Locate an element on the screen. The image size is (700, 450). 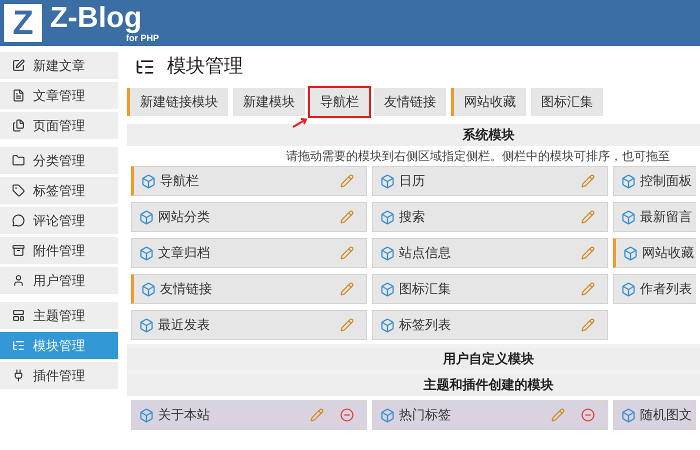
module-item: 控制面板 is located at coordinates (654, 181).